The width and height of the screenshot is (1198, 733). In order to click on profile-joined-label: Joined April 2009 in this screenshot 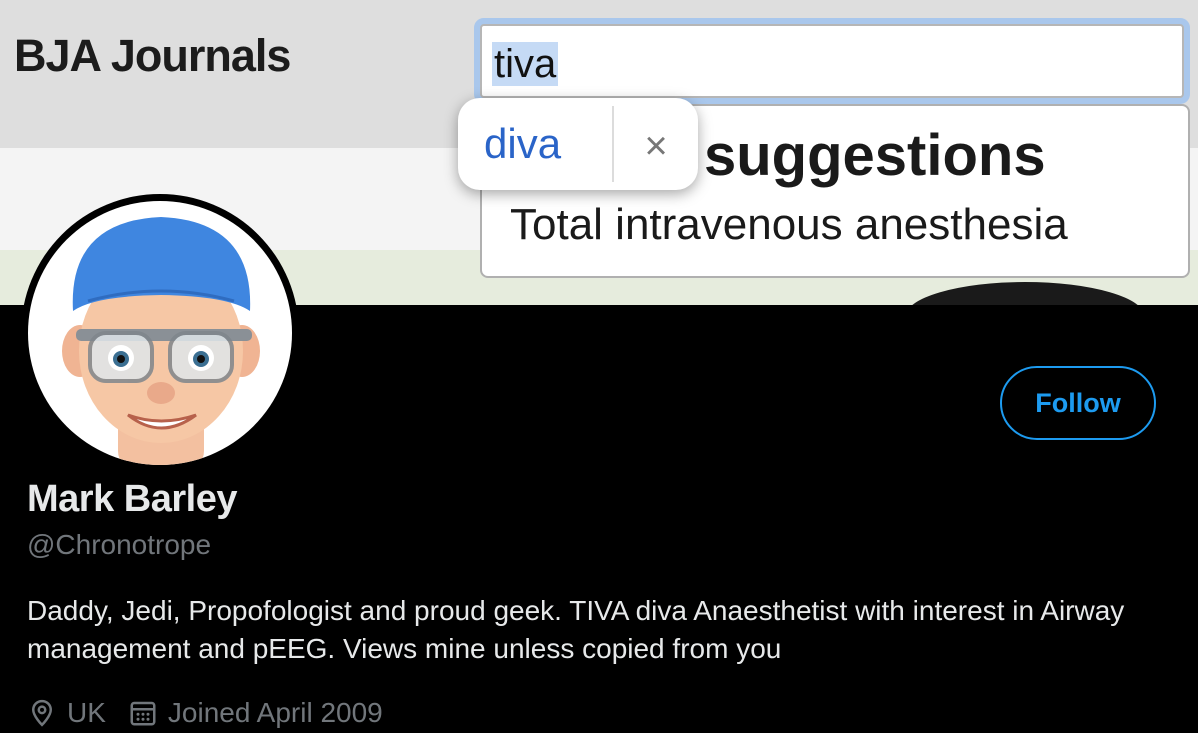, I will do `click(275, 712)`.